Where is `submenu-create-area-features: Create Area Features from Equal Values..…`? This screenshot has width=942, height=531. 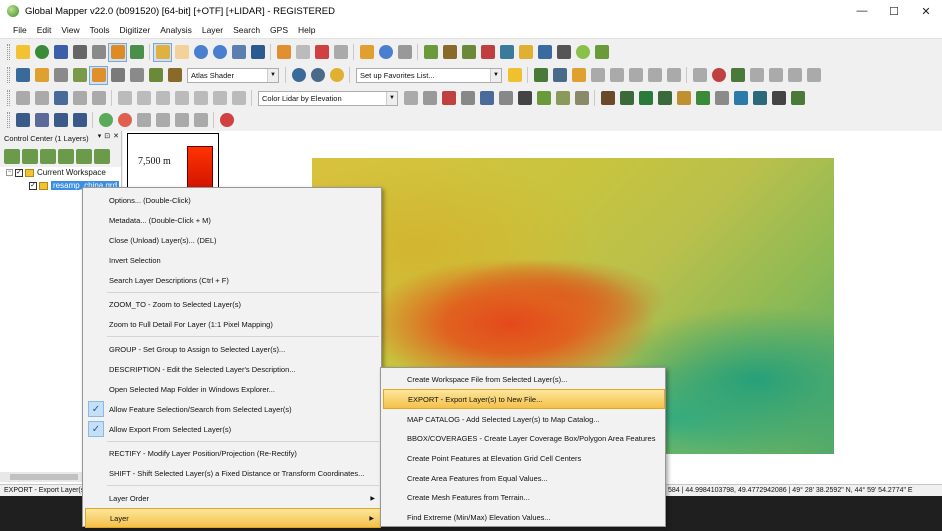 submenu-create-area-features: Create Area Features from Equal Values..… is located at coordinates (524, 478).